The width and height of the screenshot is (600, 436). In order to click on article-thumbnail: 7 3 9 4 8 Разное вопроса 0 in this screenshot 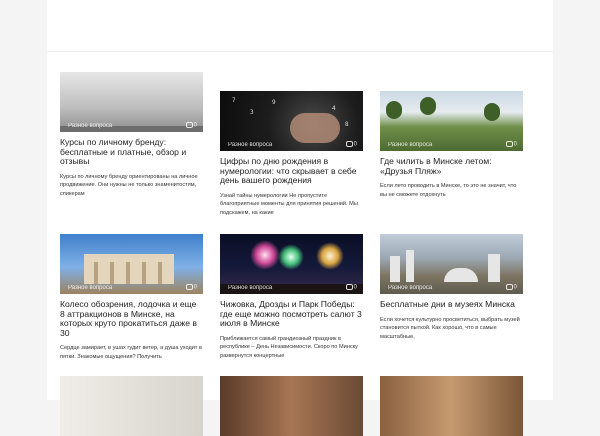, I will do `click(291, 121)`.